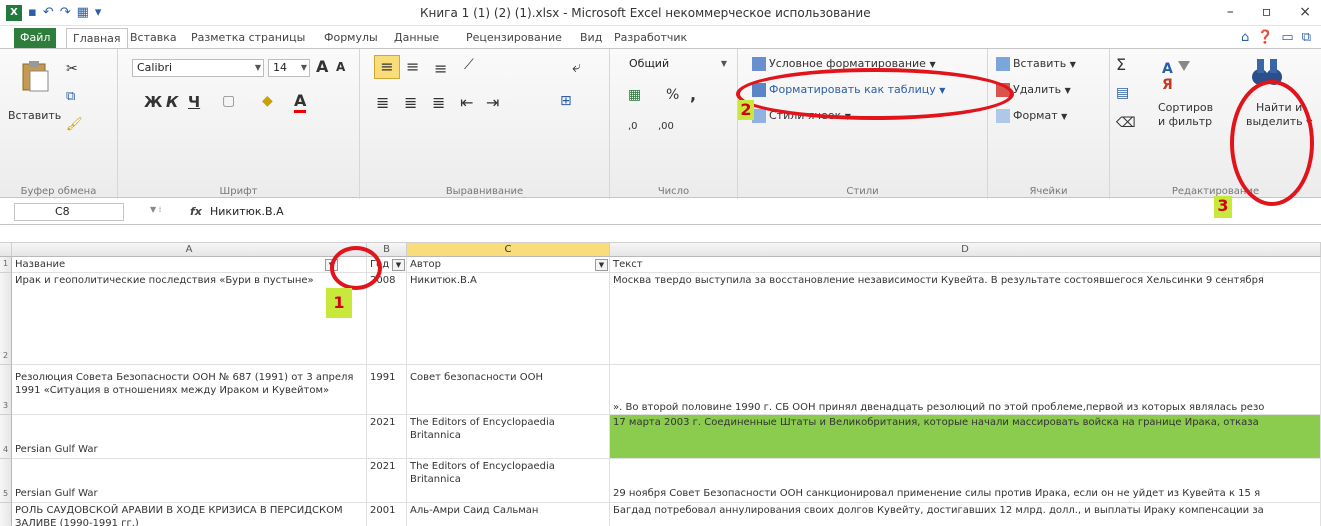 This screenshot has height=526, width=1321. What do you see at coordinates (35, 76) in the screenshot?
I see `paste-icon` at bounding box center [35, 76].